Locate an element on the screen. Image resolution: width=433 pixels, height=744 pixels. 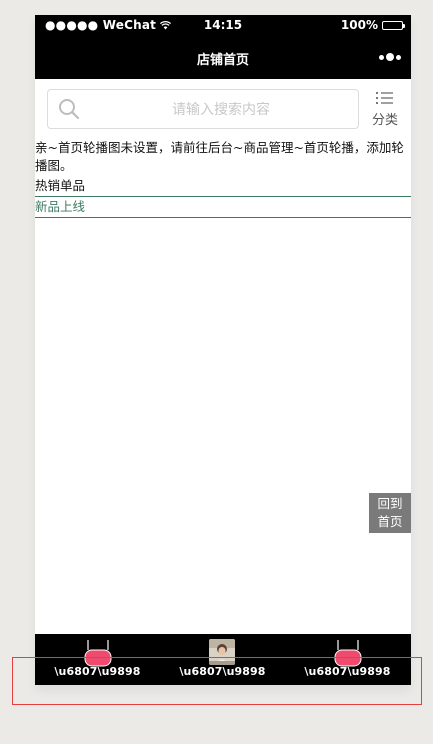
back-to-home-line1: 回到 is located at coordinates (390, 503).